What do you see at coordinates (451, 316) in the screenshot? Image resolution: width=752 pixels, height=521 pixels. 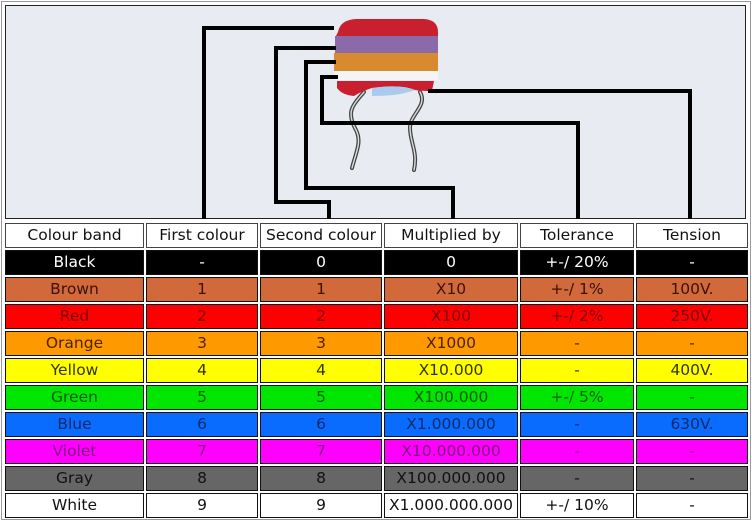 I see `multiplier-cell: X100` at bounding box center [451, 316].